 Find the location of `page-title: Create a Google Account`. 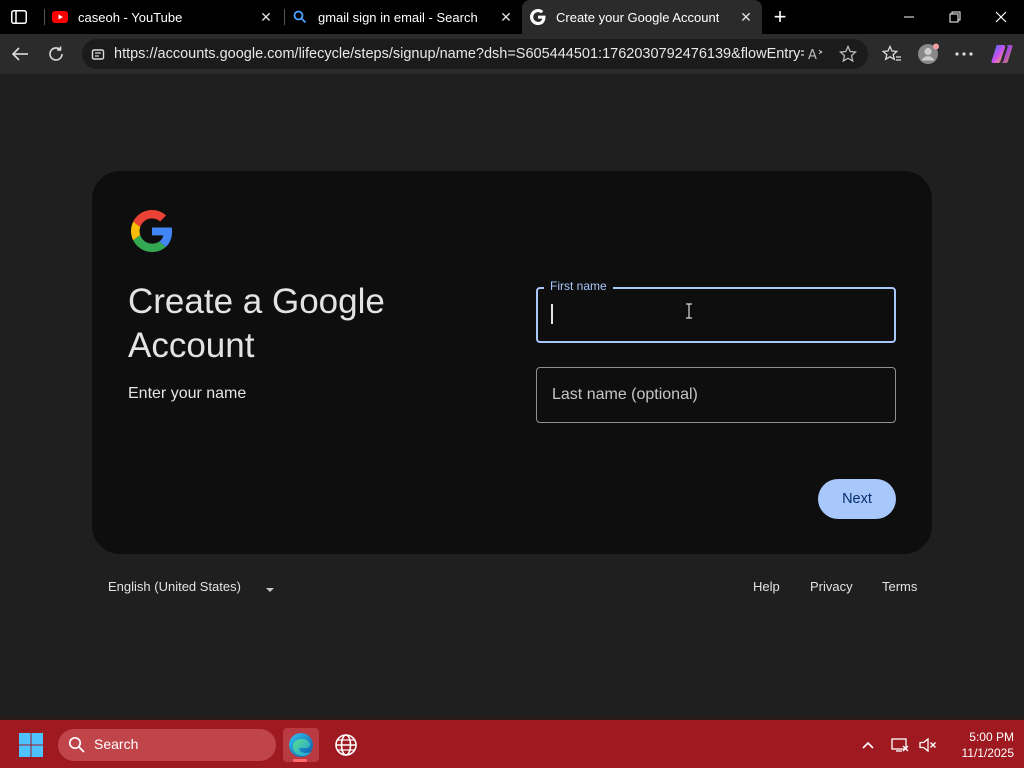

page-title: Create a Google Account is located at coordinates (256, 323).